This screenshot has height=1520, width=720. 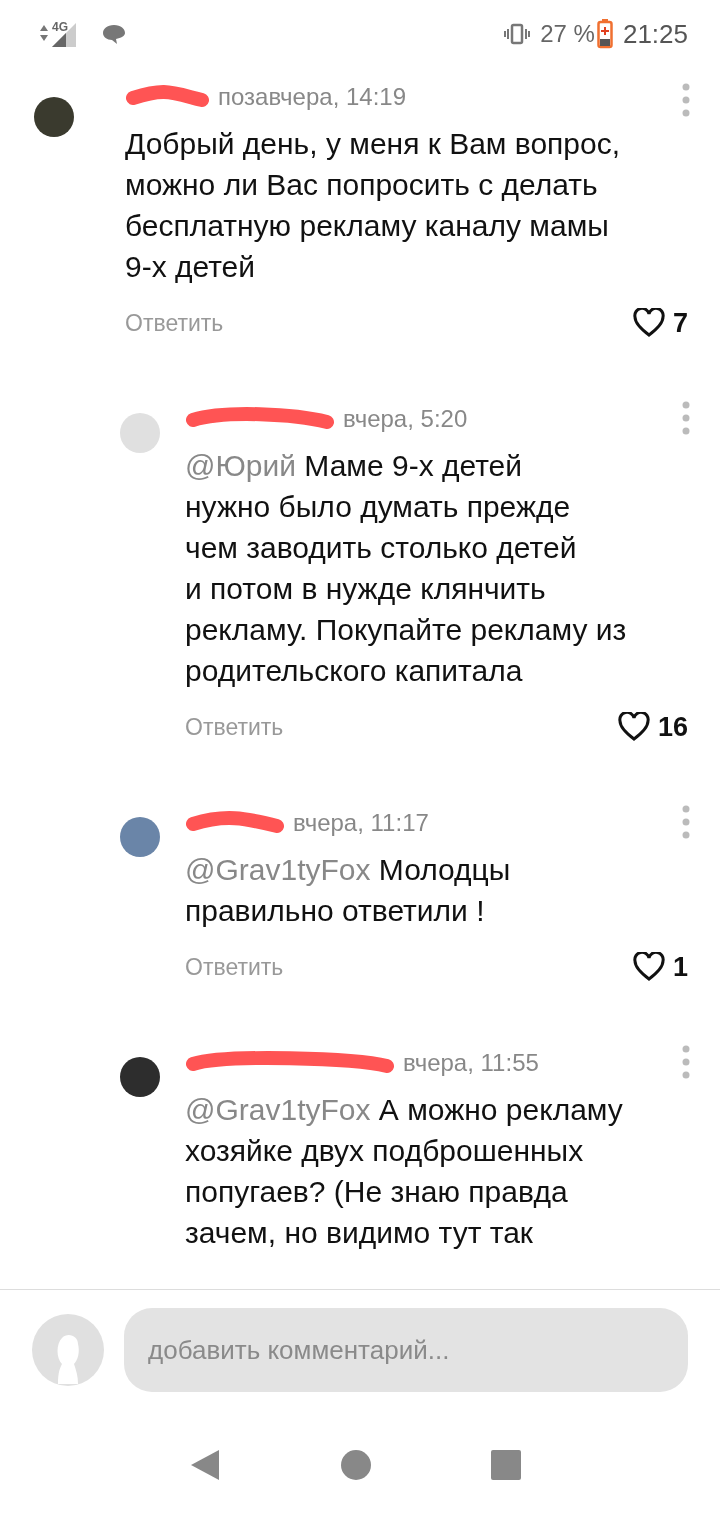 I want to click on battery-icon, so click(x=604, y=34).